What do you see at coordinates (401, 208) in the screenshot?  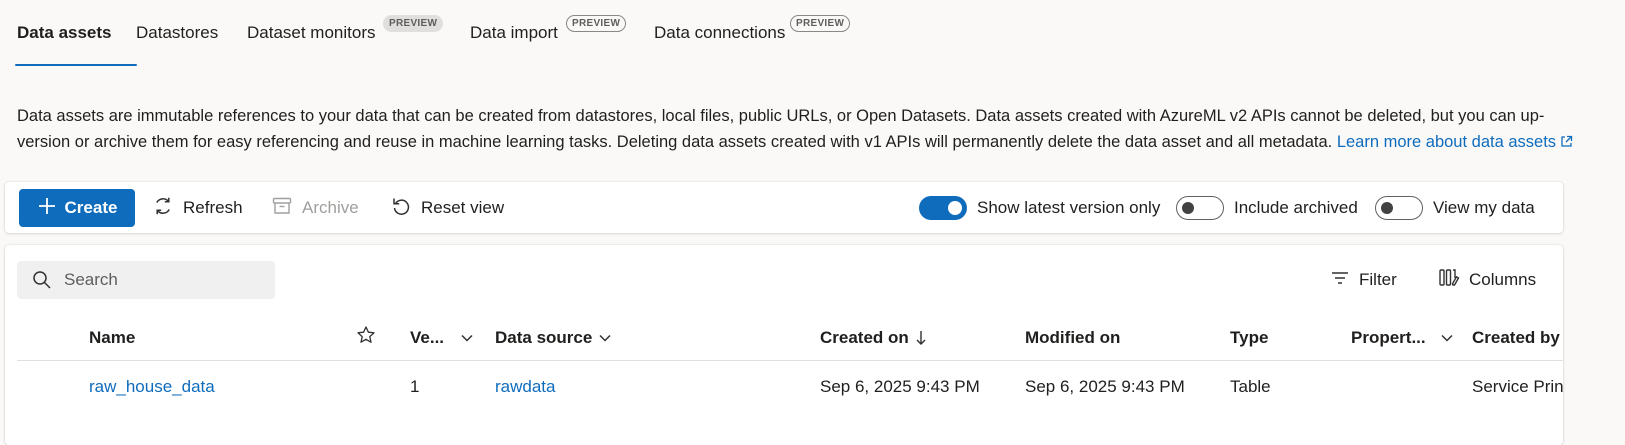 I see `reset-icon` at bounding box center [401, 208].